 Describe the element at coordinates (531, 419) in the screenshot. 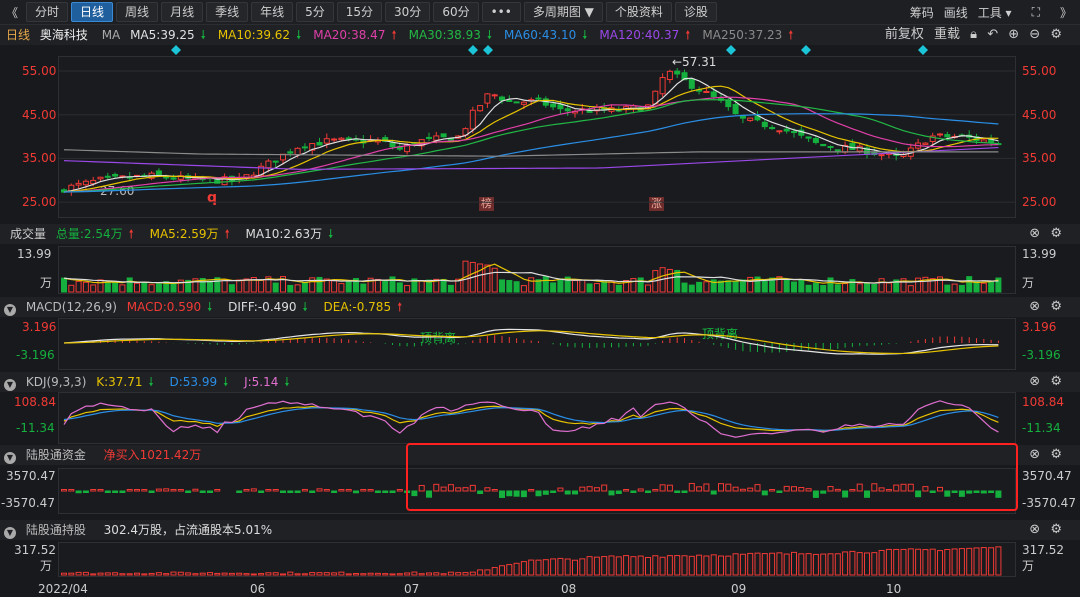

I see `j-line` at that location.